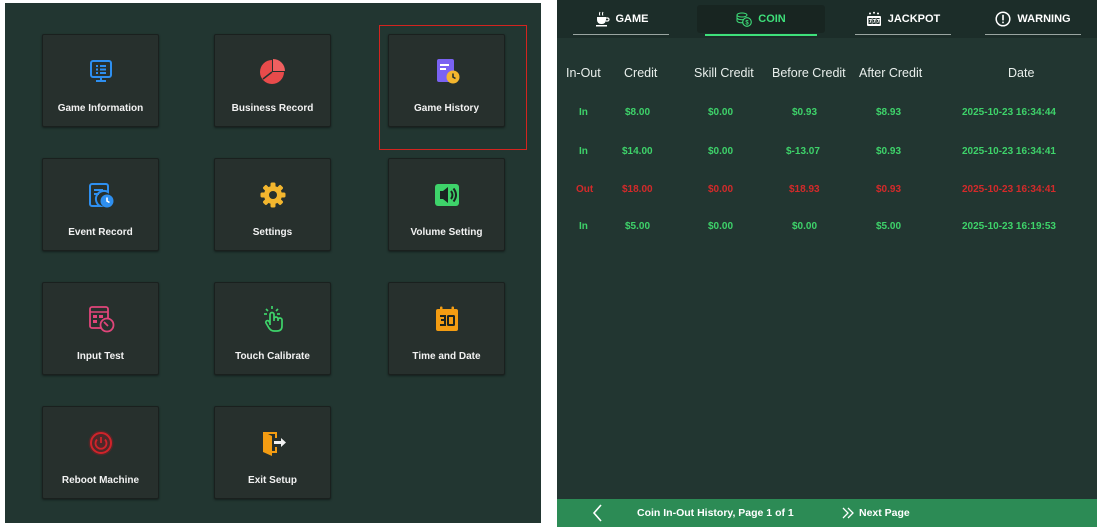 This screenshot has width=1097, height=527. I want to click on row-date: 2025-10-23 16:34:44, so click(1009, 112).